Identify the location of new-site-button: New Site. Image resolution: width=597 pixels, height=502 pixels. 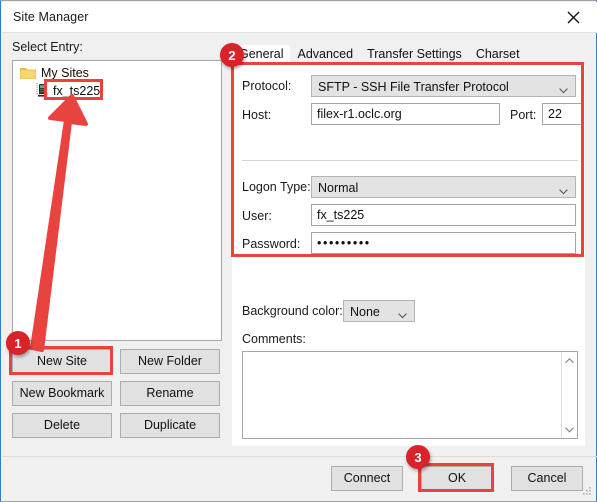
(62, 361).